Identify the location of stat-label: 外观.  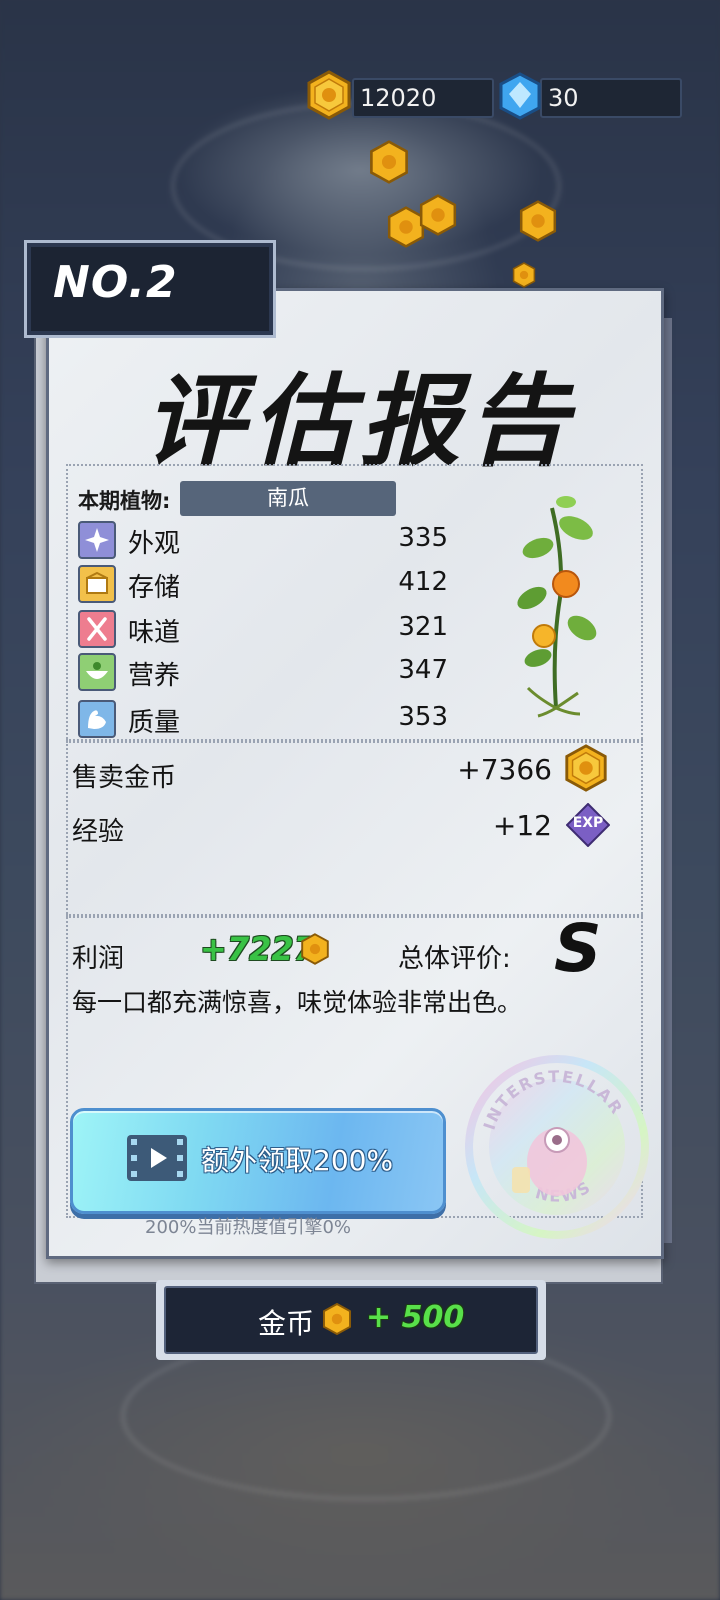
(154, 544).